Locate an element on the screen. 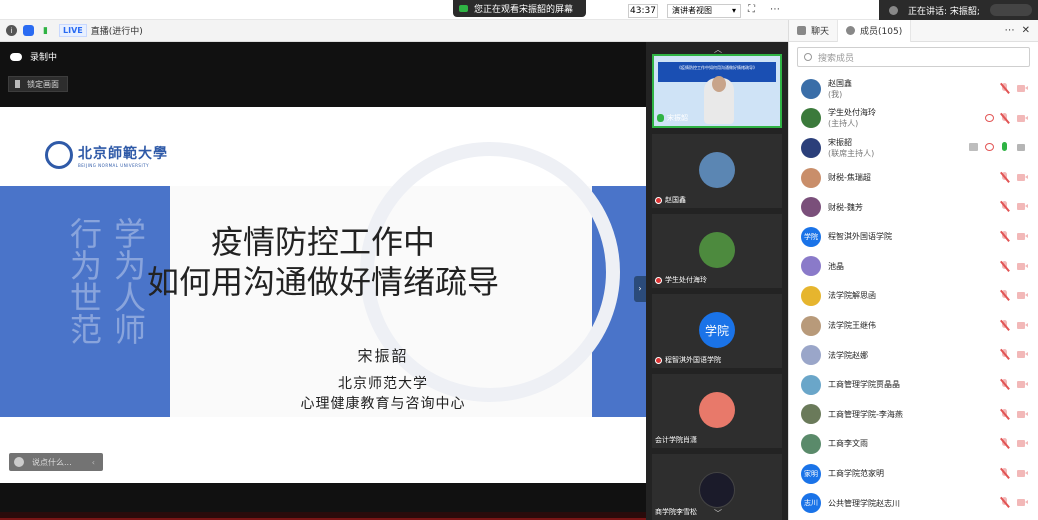  lock-view-button: 锁定画面 is located at coordinates (38, 84).